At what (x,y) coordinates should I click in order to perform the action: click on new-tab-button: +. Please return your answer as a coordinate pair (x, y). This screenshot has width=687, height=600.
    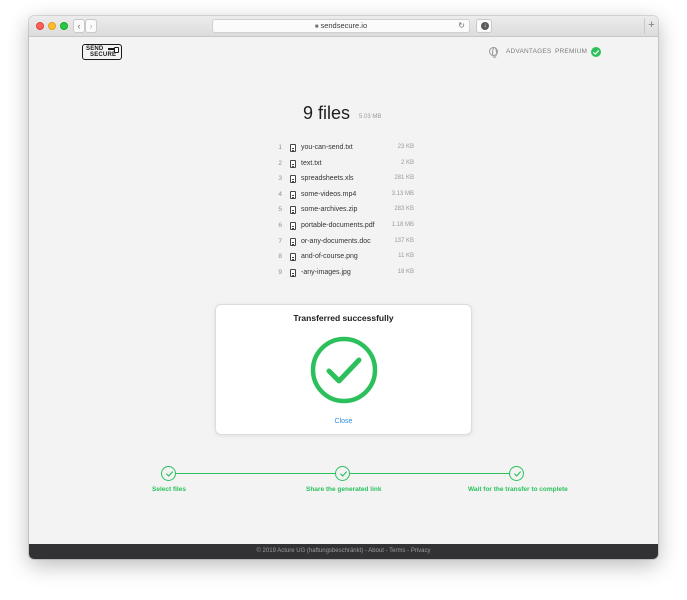
    Looking at the image, I should click on (651, 26).